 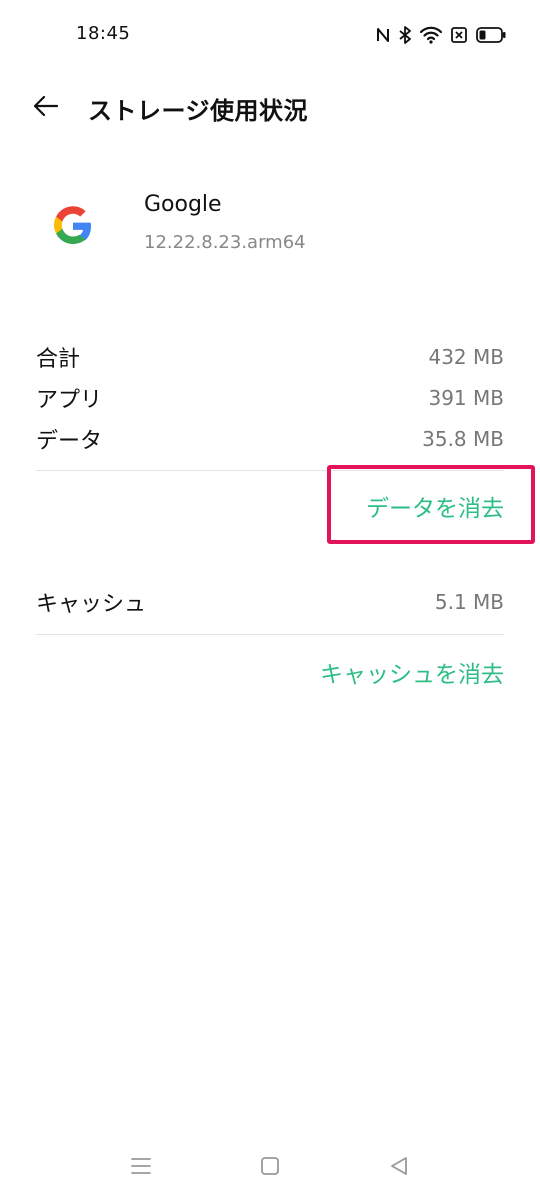 I want to click on home-icon, so click(x=270, y=1168).